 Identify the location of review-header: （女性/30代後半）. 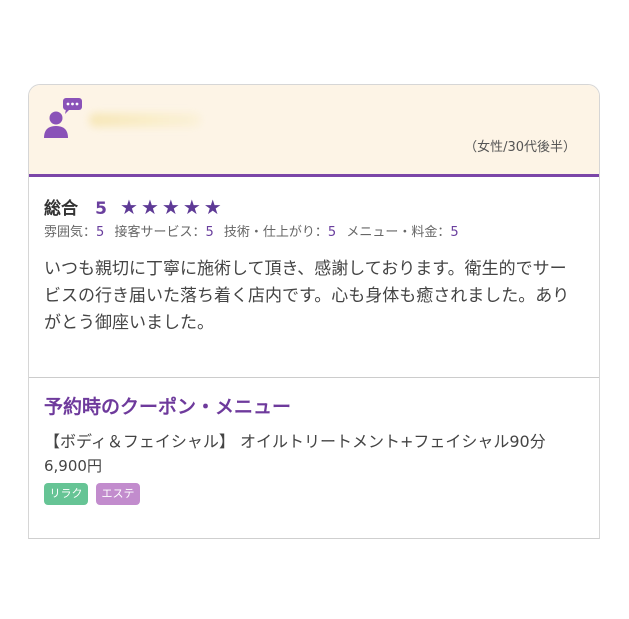
(314, 131).